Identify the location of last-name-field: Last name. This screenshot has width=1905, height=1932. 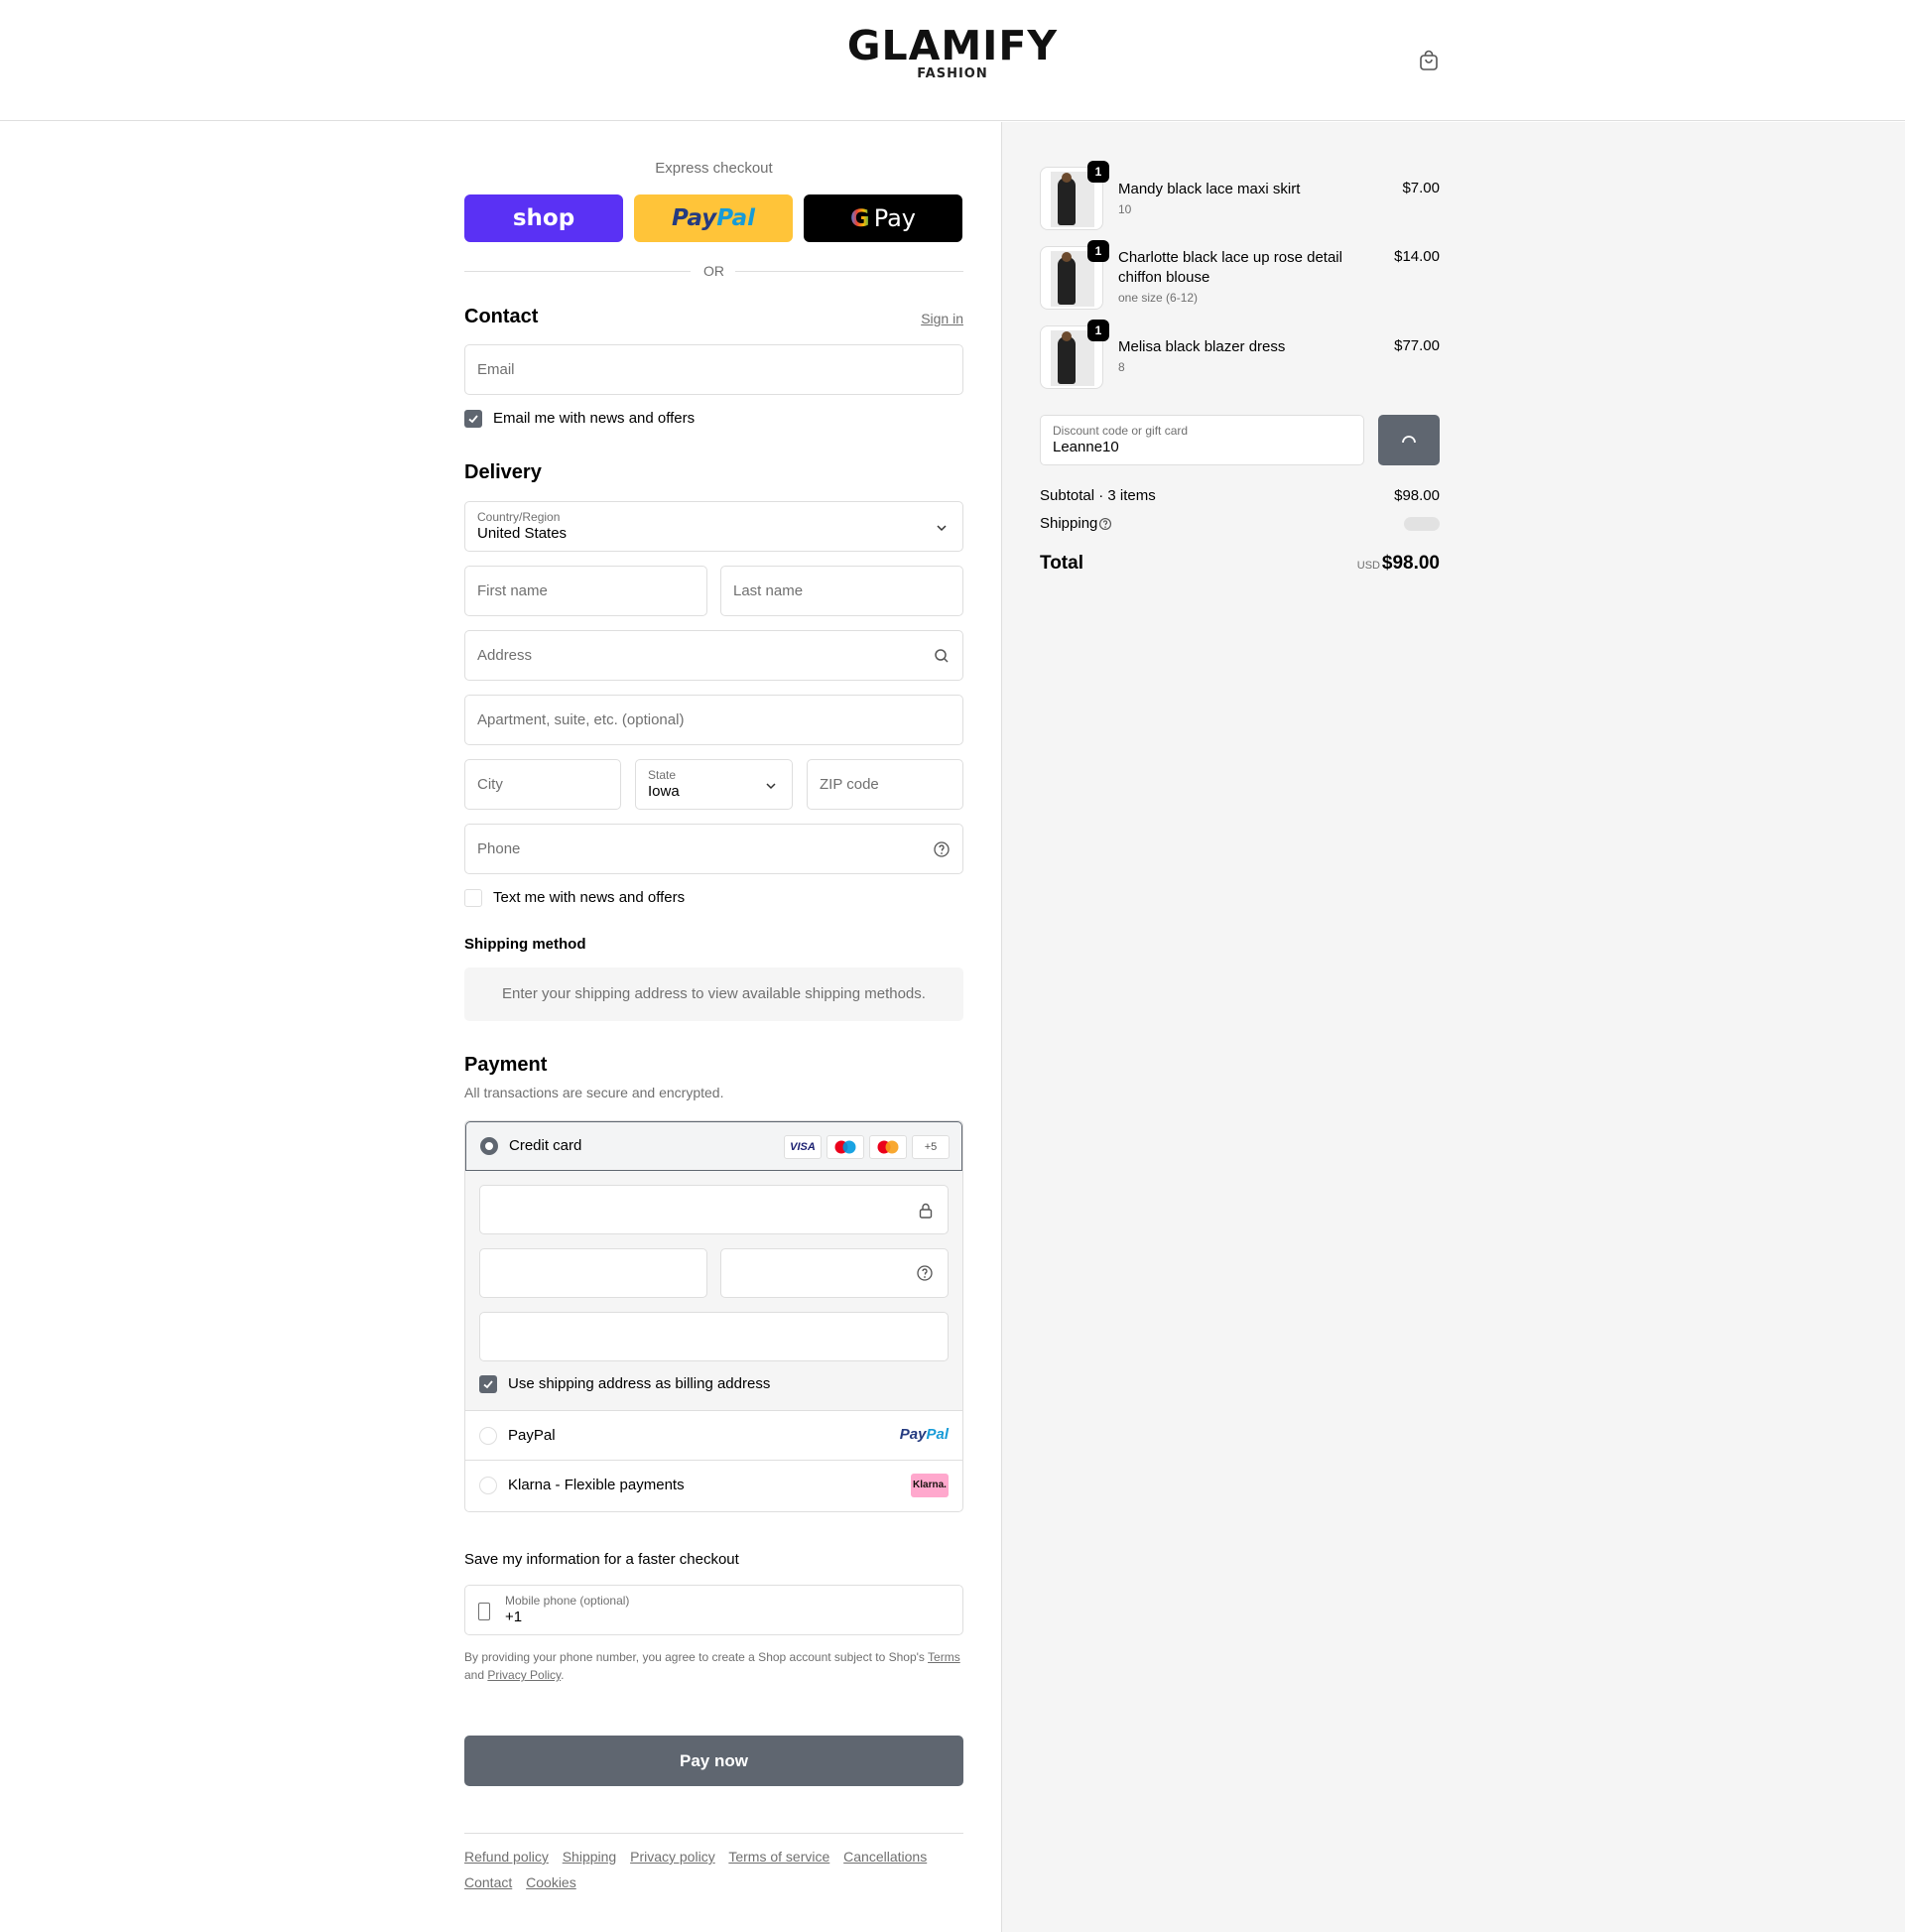
(841, 591).